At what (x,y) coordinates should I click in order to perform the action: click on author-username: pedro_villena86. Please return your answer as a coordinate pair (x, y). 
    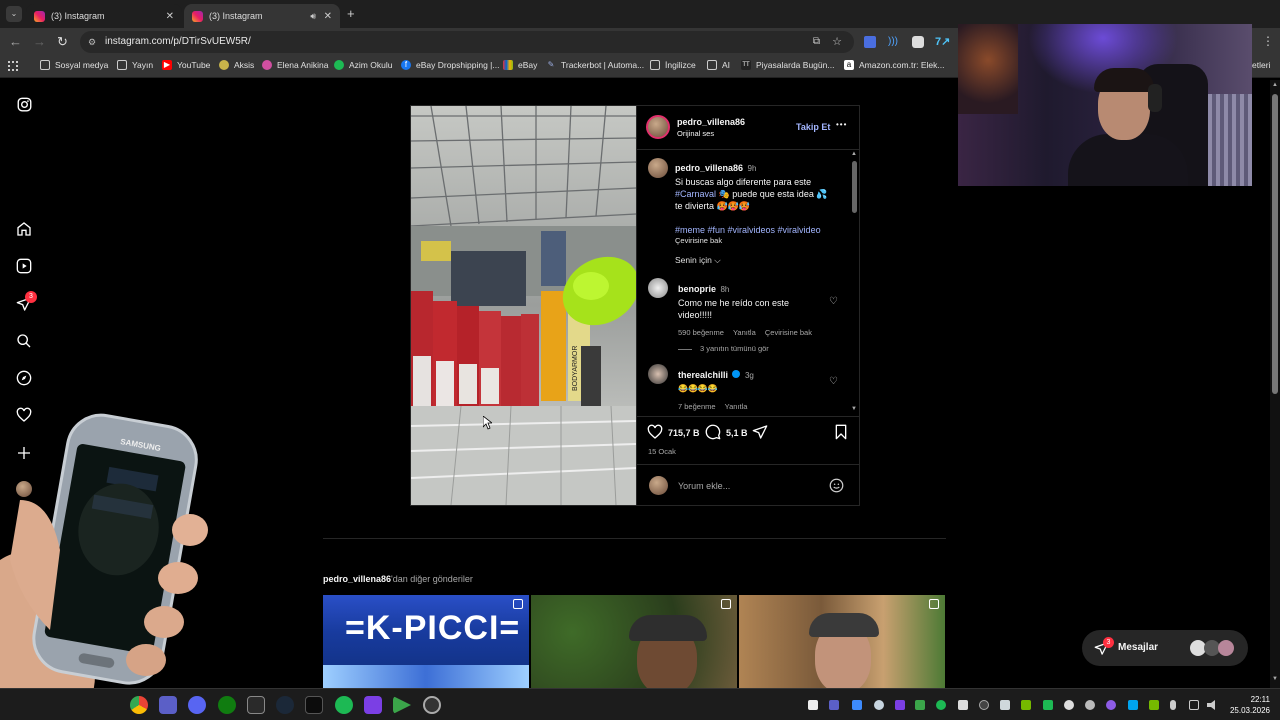
    Looking at the image, I should click on (711, 122).